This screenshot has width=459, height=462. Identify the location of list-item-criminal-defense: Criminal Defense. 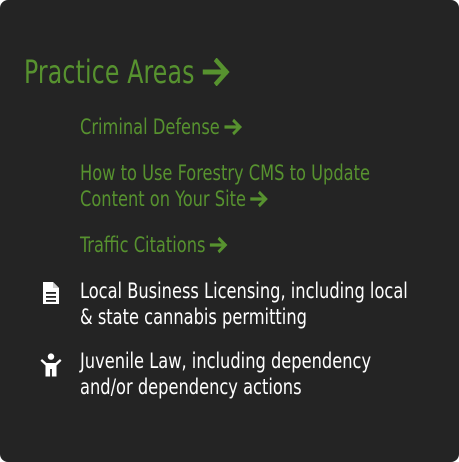
(231, 127).